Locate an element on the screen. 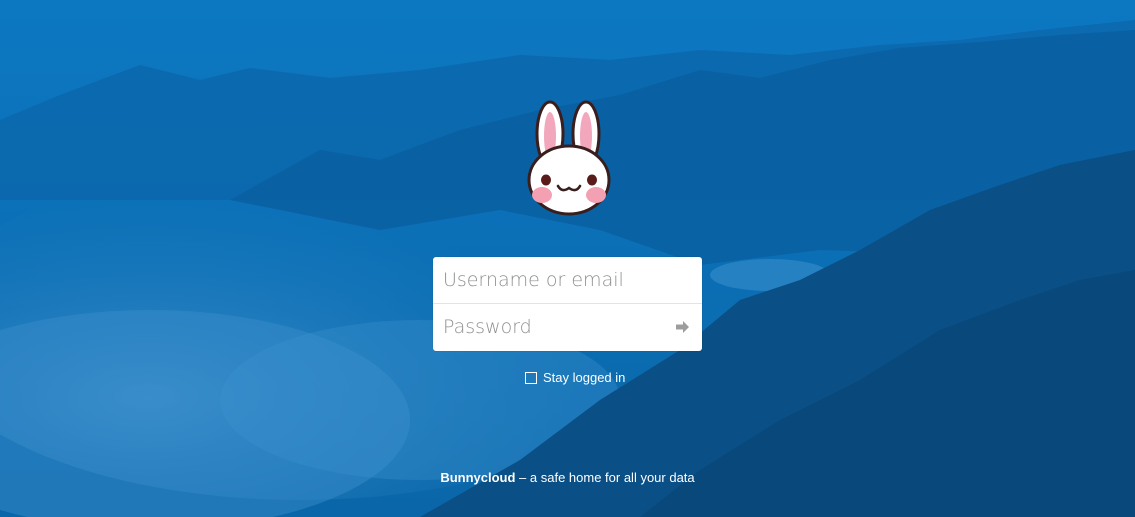  brand-name: Bunnycloud is located at coordinates (478, 477).